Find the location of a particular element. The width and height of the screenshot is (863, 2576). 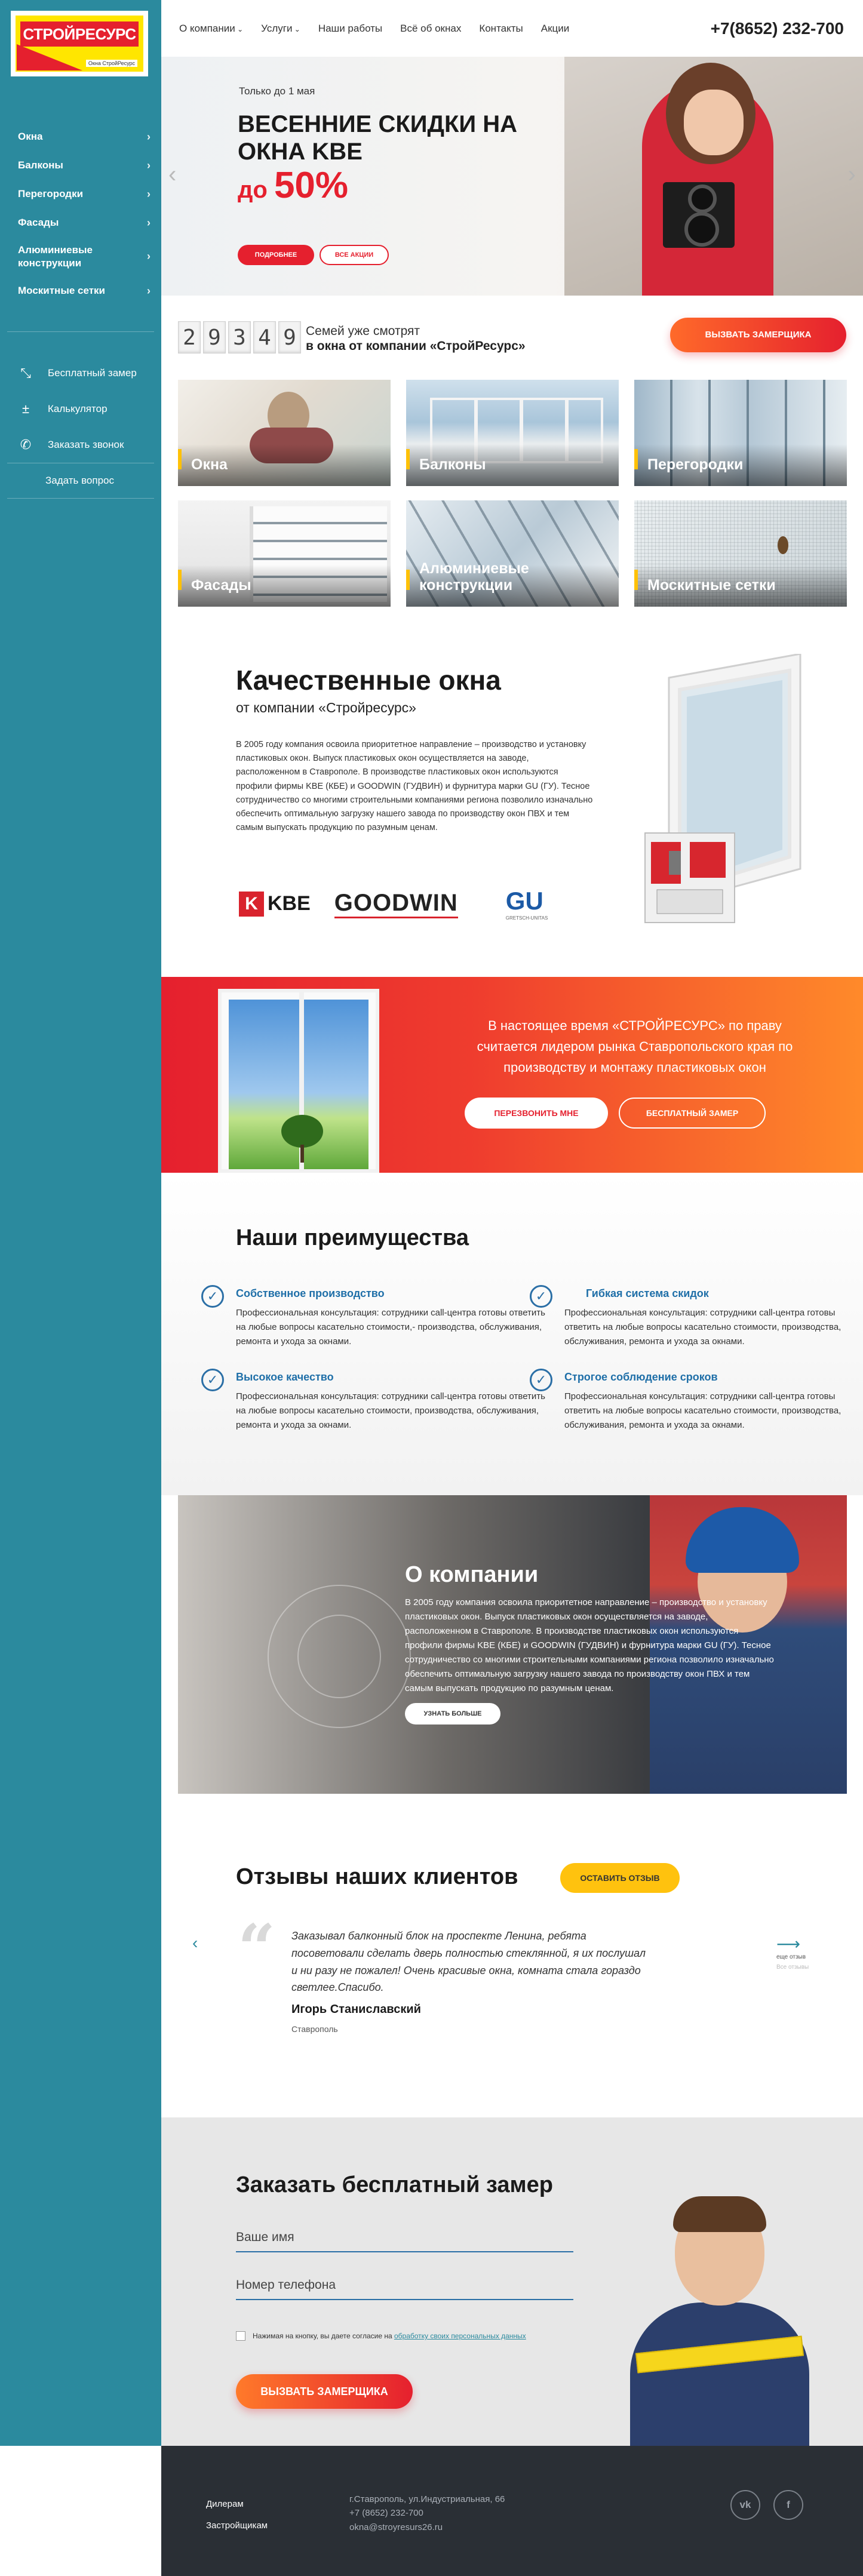

privacy-link: обработку своих персональных данных is located at coordinates (460, 2336).